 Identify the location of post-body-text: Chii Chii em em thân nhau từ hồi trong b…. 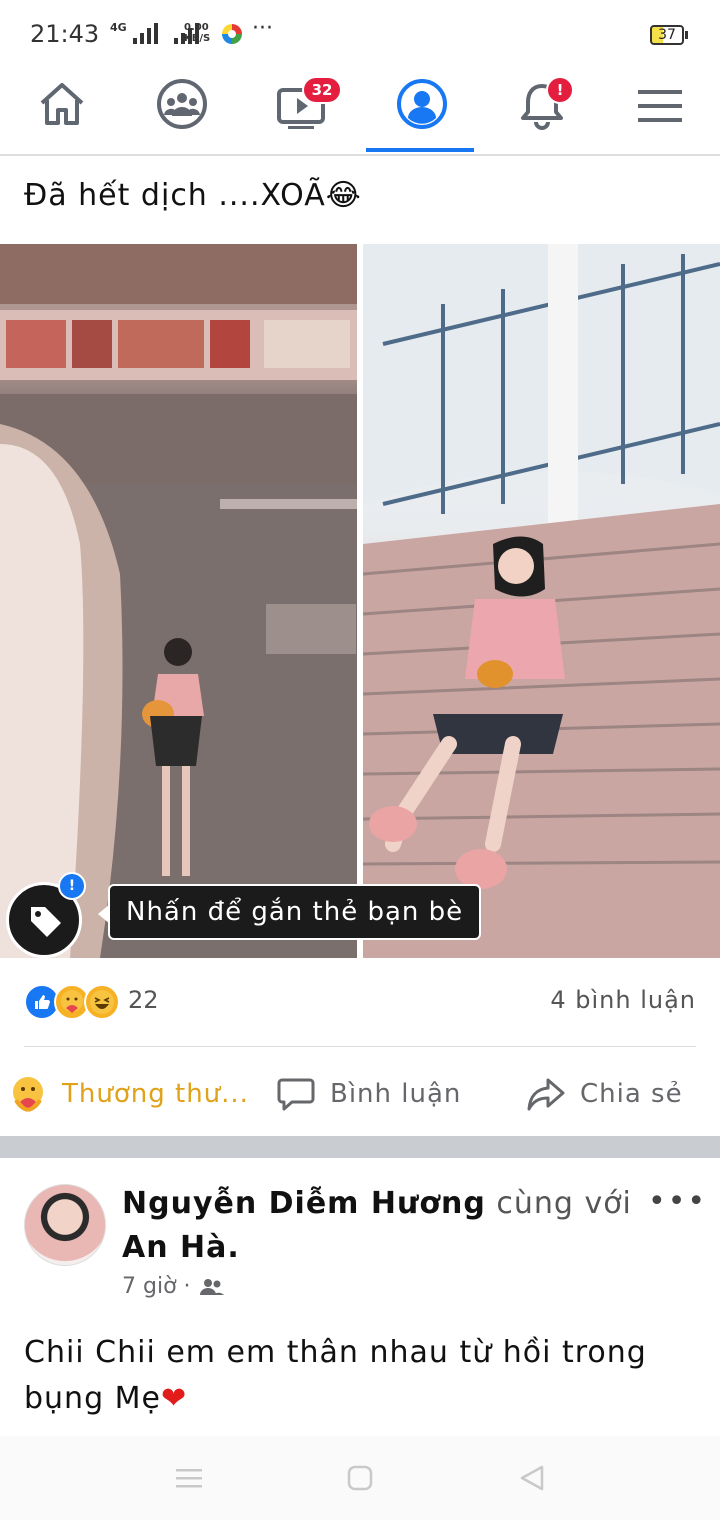
(335, 1375).